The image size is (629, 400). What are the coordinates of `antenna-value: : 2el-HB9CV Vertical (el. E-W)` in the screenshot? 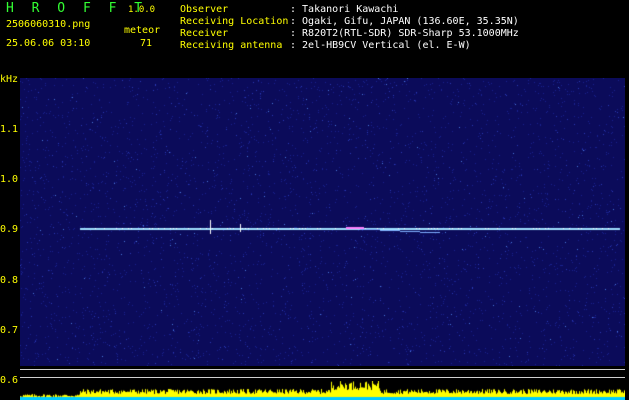 It's located at (380, 45).